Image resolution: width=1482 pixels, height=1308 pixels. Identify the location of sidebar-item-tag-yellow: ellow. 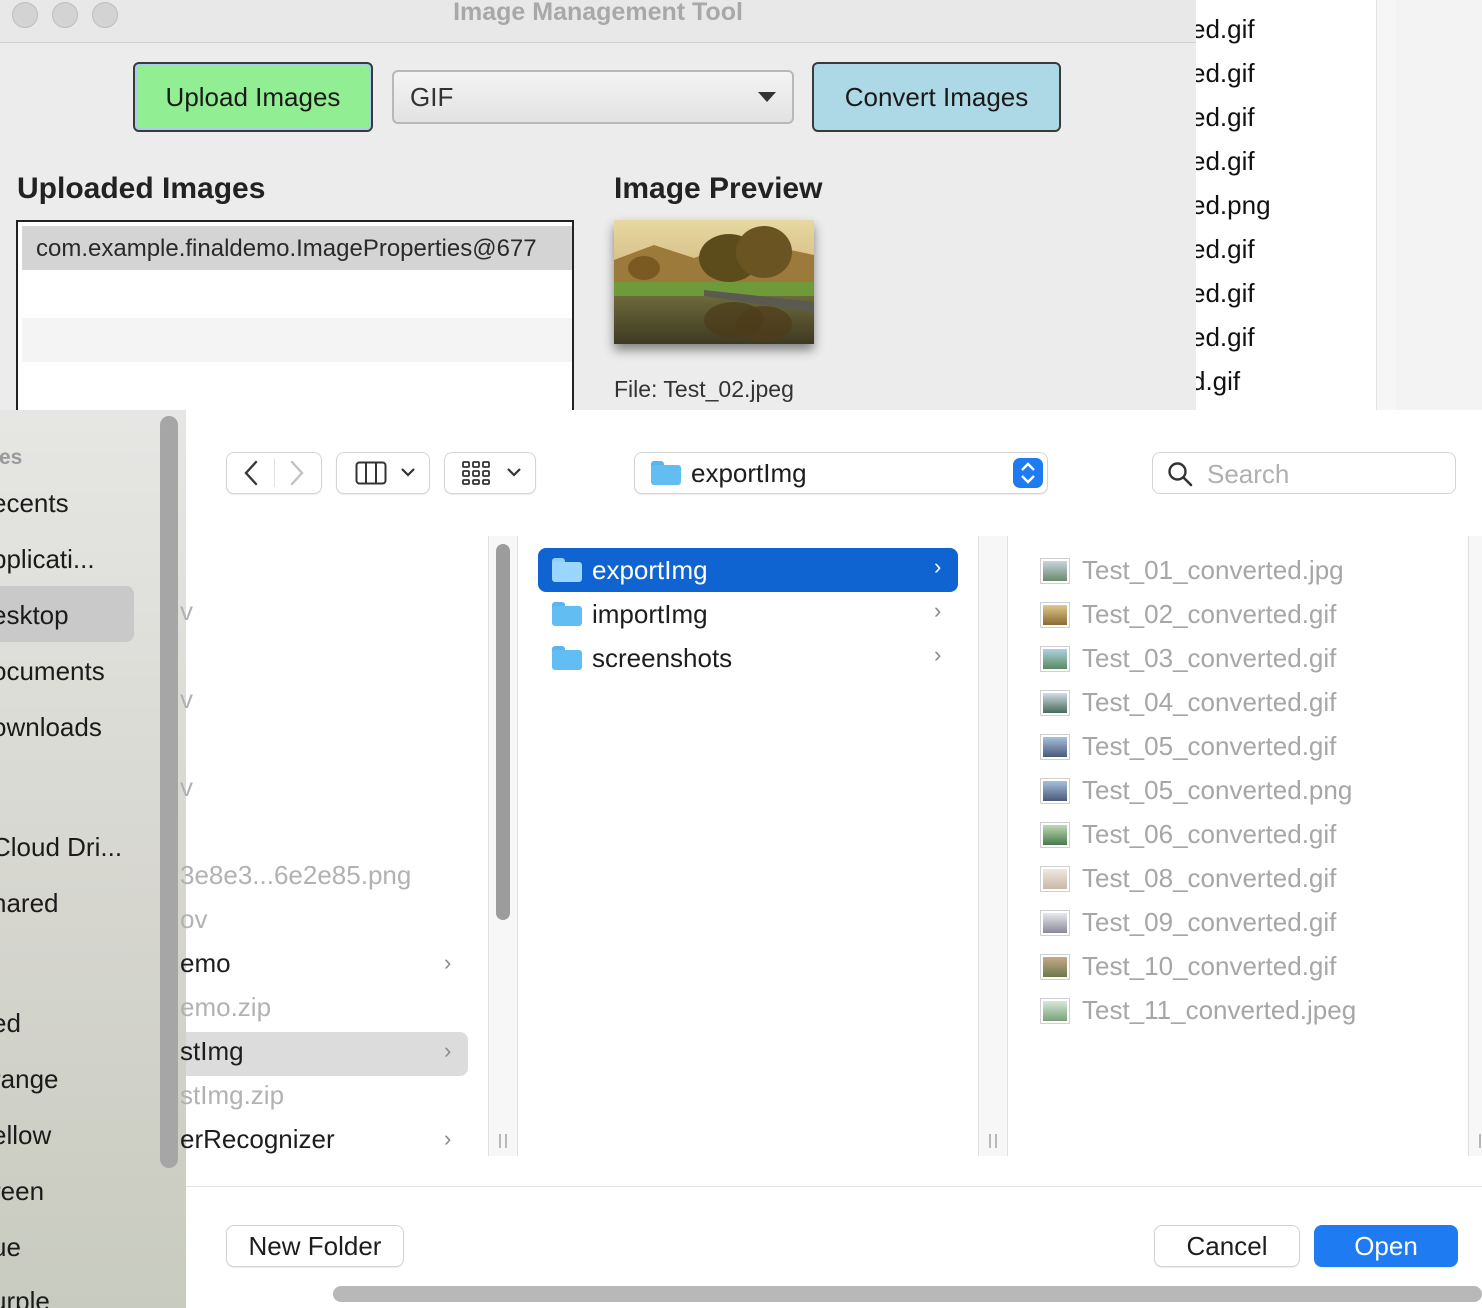
(25, 1135).